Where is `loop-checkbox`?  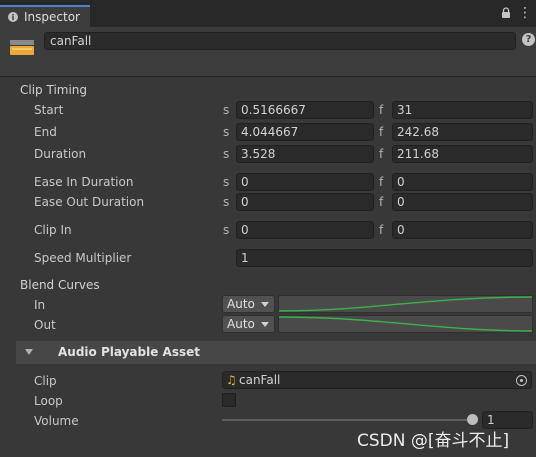 loop-checkbox is located at coordinates (229, 400).